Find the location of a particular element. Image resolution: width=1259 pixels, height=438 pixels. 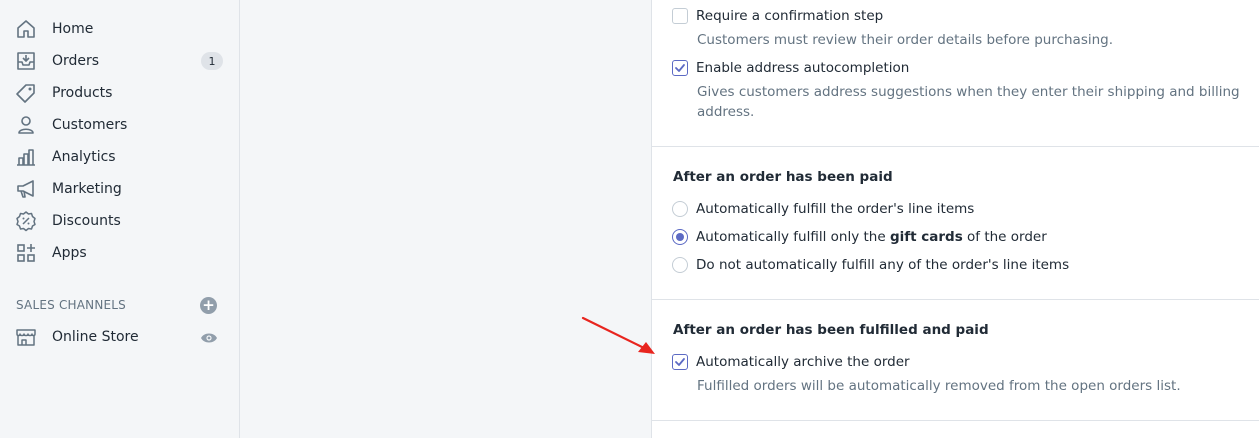

apps-icon is located at coordinates (26, 253).